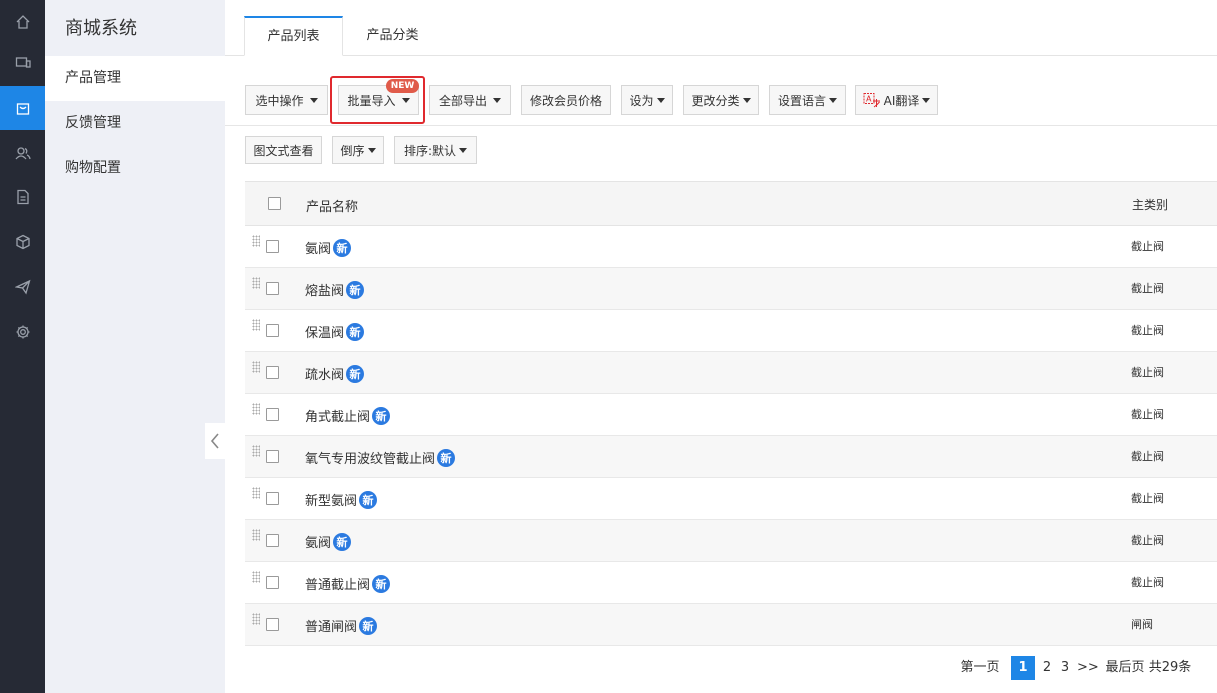 This screenshot has height=693, width=1217. What do you see at coordinates (731, 331) in the screenshot?
I see `table-row: 保温阀新 截止阀` at bounding box center [731, 331].